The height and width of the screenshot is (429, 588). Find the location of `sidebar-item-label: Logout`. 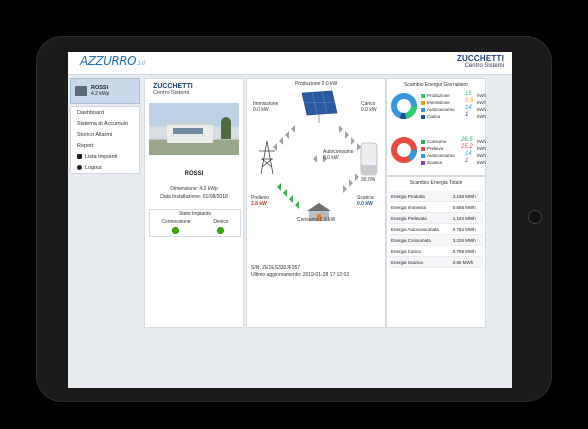

sidebar-item-label: Logout is located at coordinates (93, 167).